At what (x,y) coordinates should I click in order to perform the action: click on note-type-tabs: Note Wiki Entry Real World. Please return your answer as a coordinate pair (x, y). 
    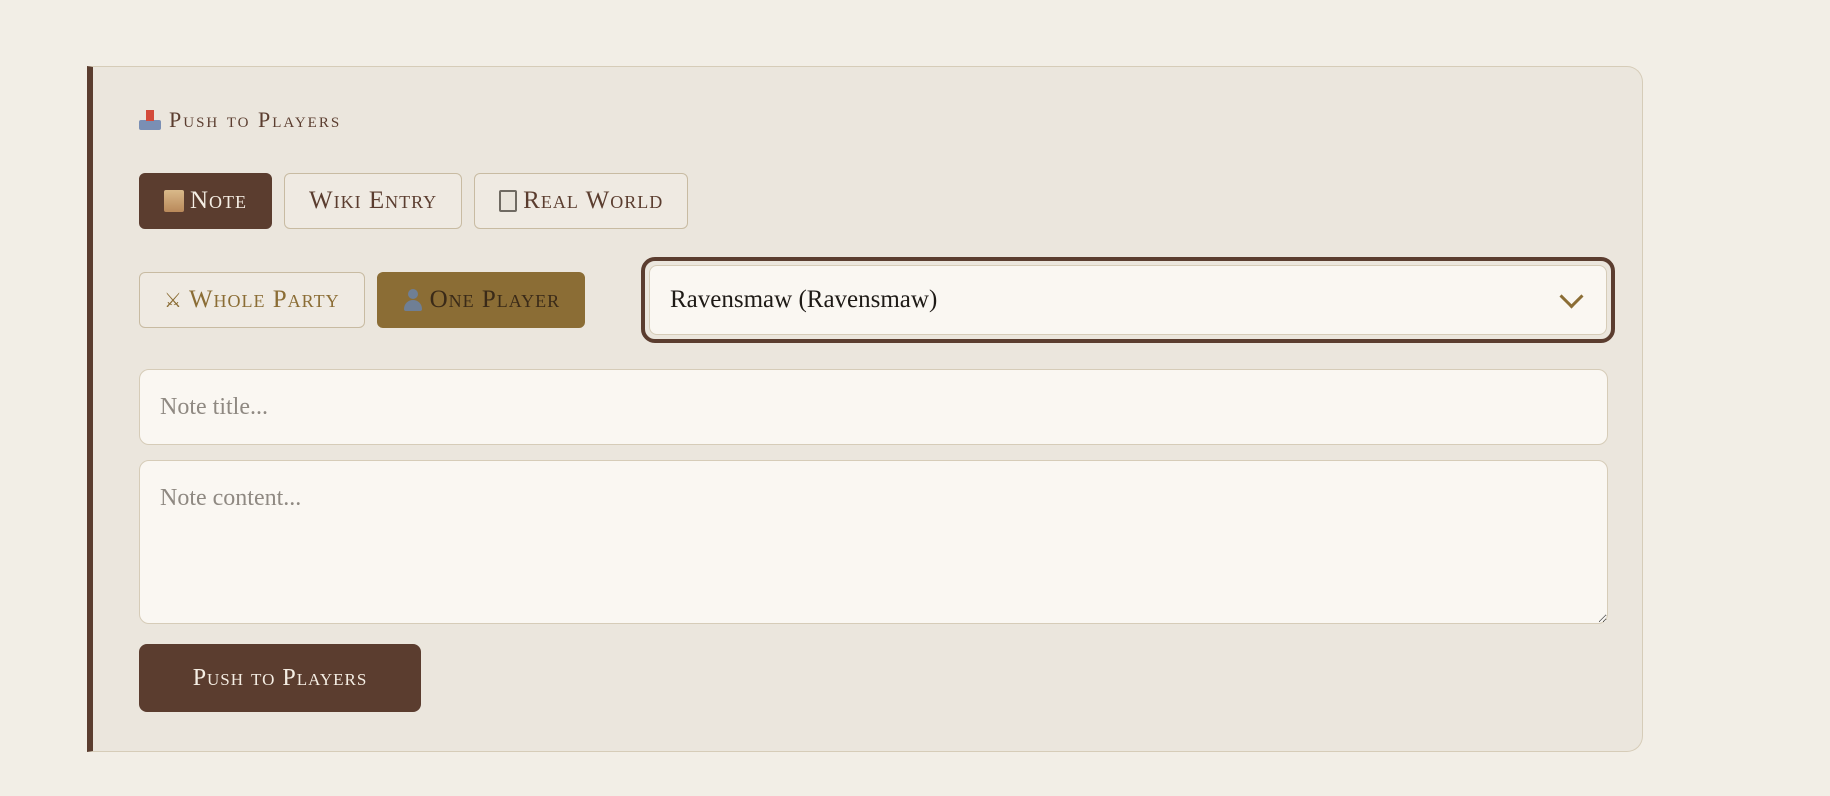
    Looking at the image, I should click on (414, 201).